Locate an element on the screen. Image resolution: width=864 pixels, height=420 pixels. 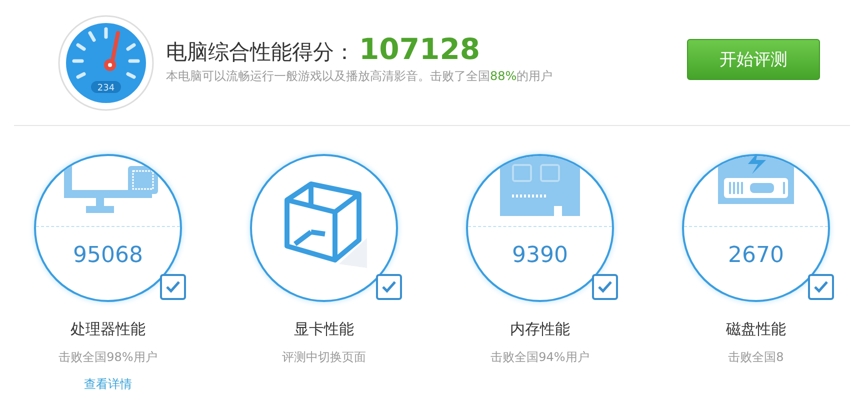
total-score: 107128 is located at coordinates (419, 49).